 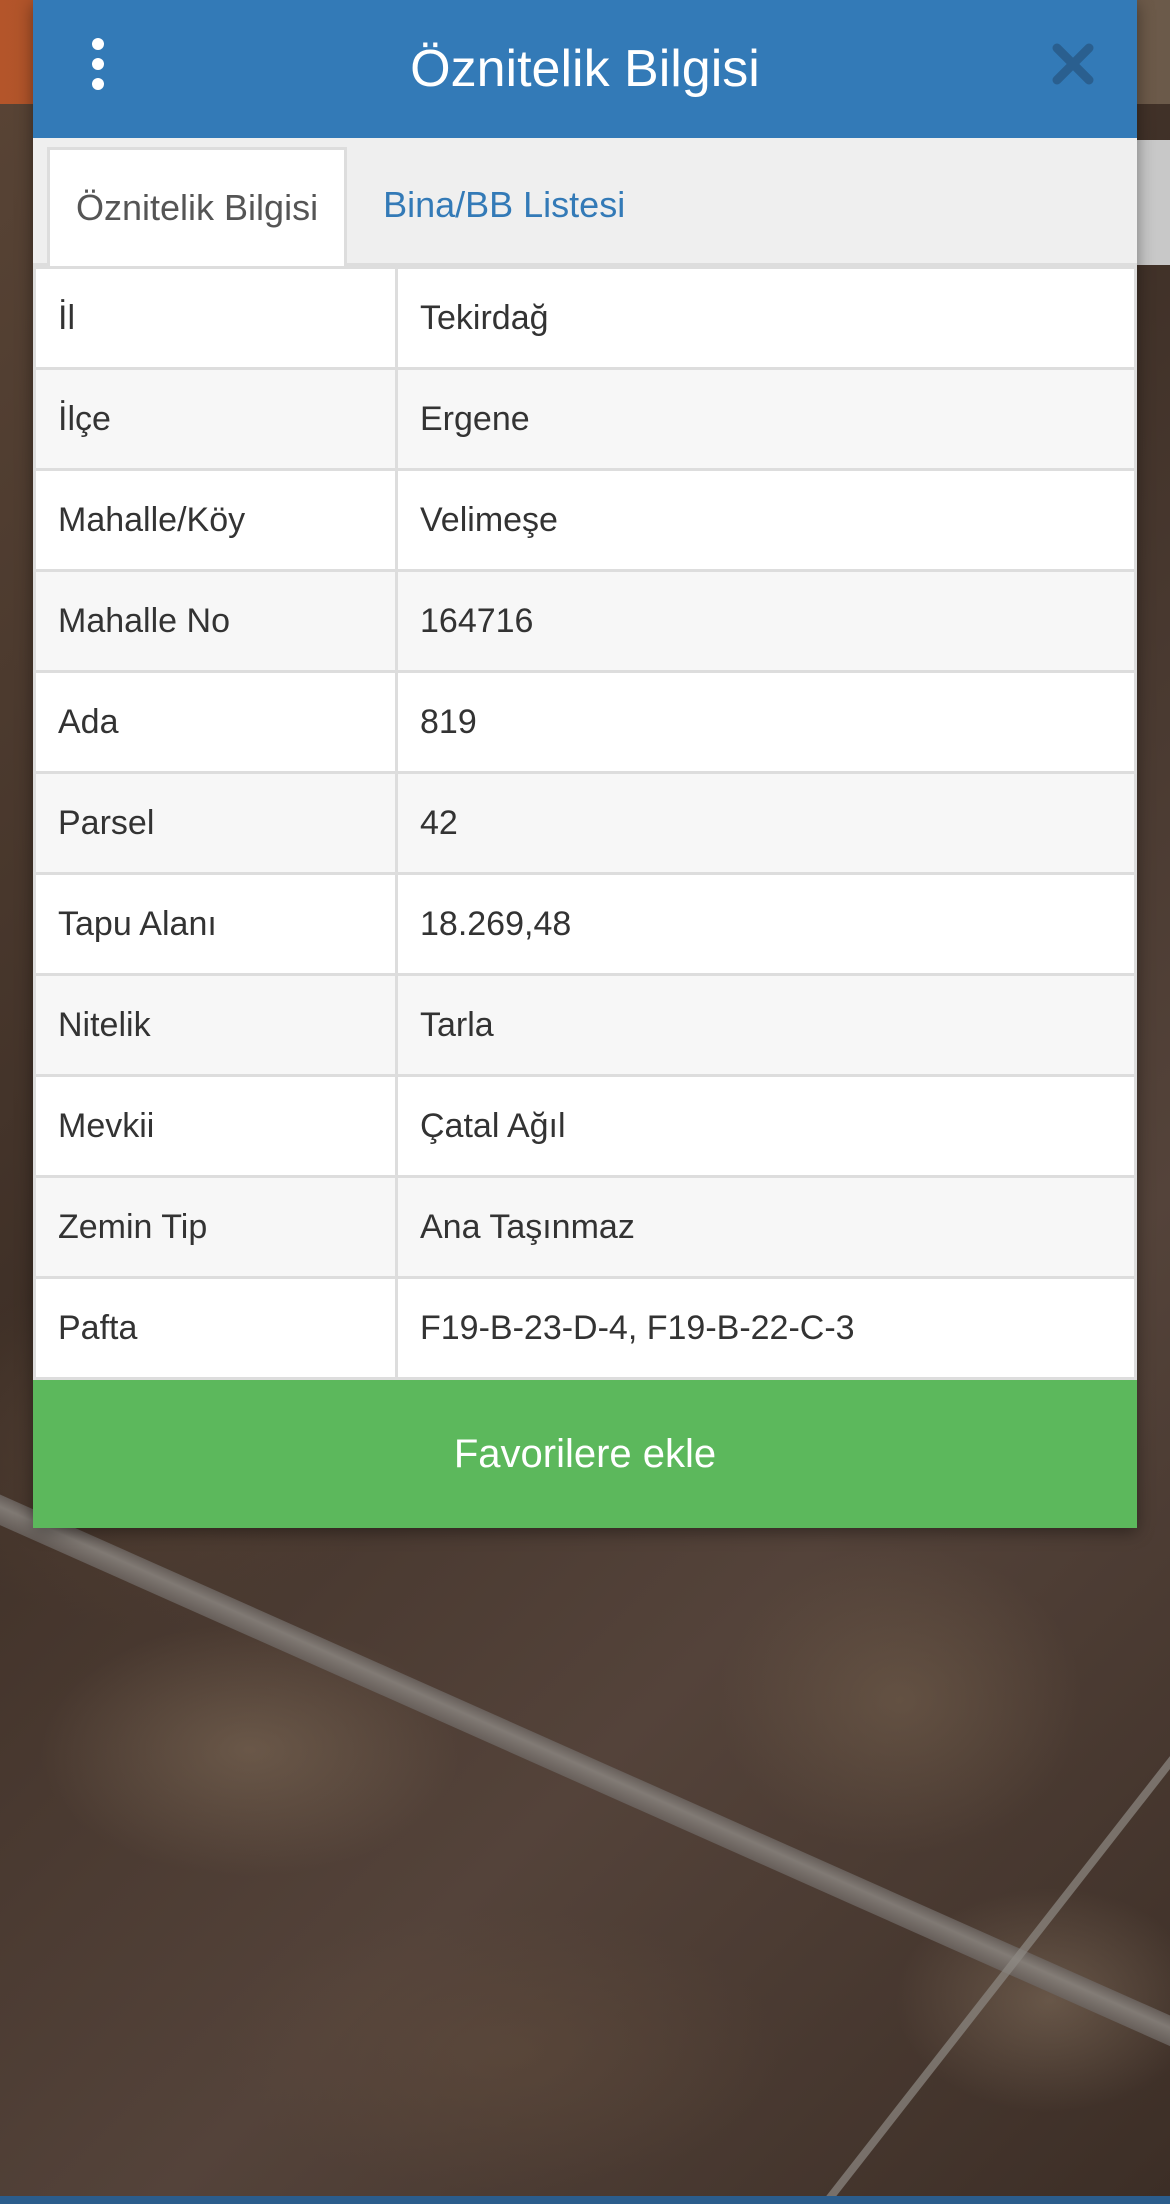 I want to click on attribute-value: Ergene, so click(x=766, y=419).